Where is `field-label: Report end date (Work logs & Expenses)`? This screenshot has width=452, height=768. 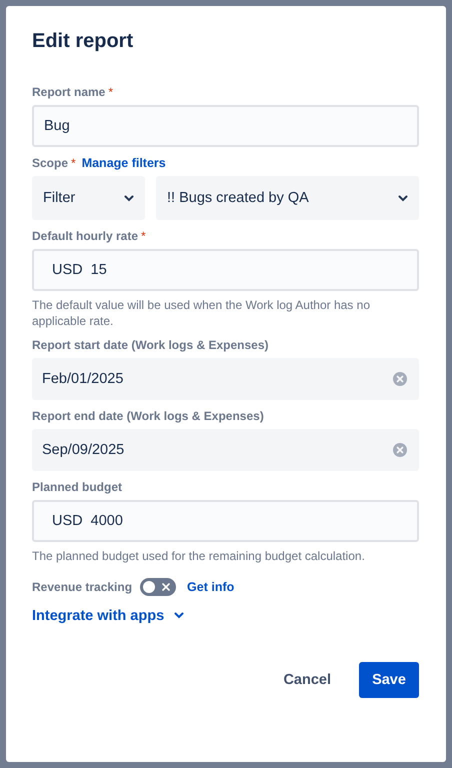
field-label: Report end date (Work logs & Expenses) is located at coordinates (148, 416).